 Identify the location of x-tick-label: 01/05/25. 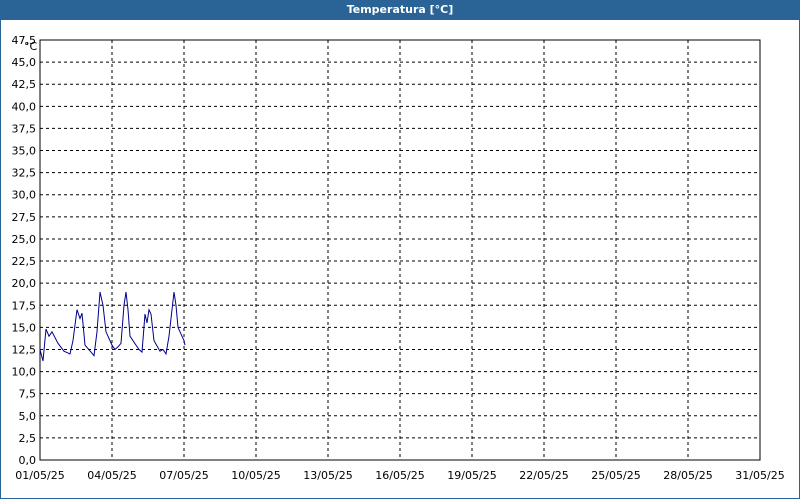
(39, 475).